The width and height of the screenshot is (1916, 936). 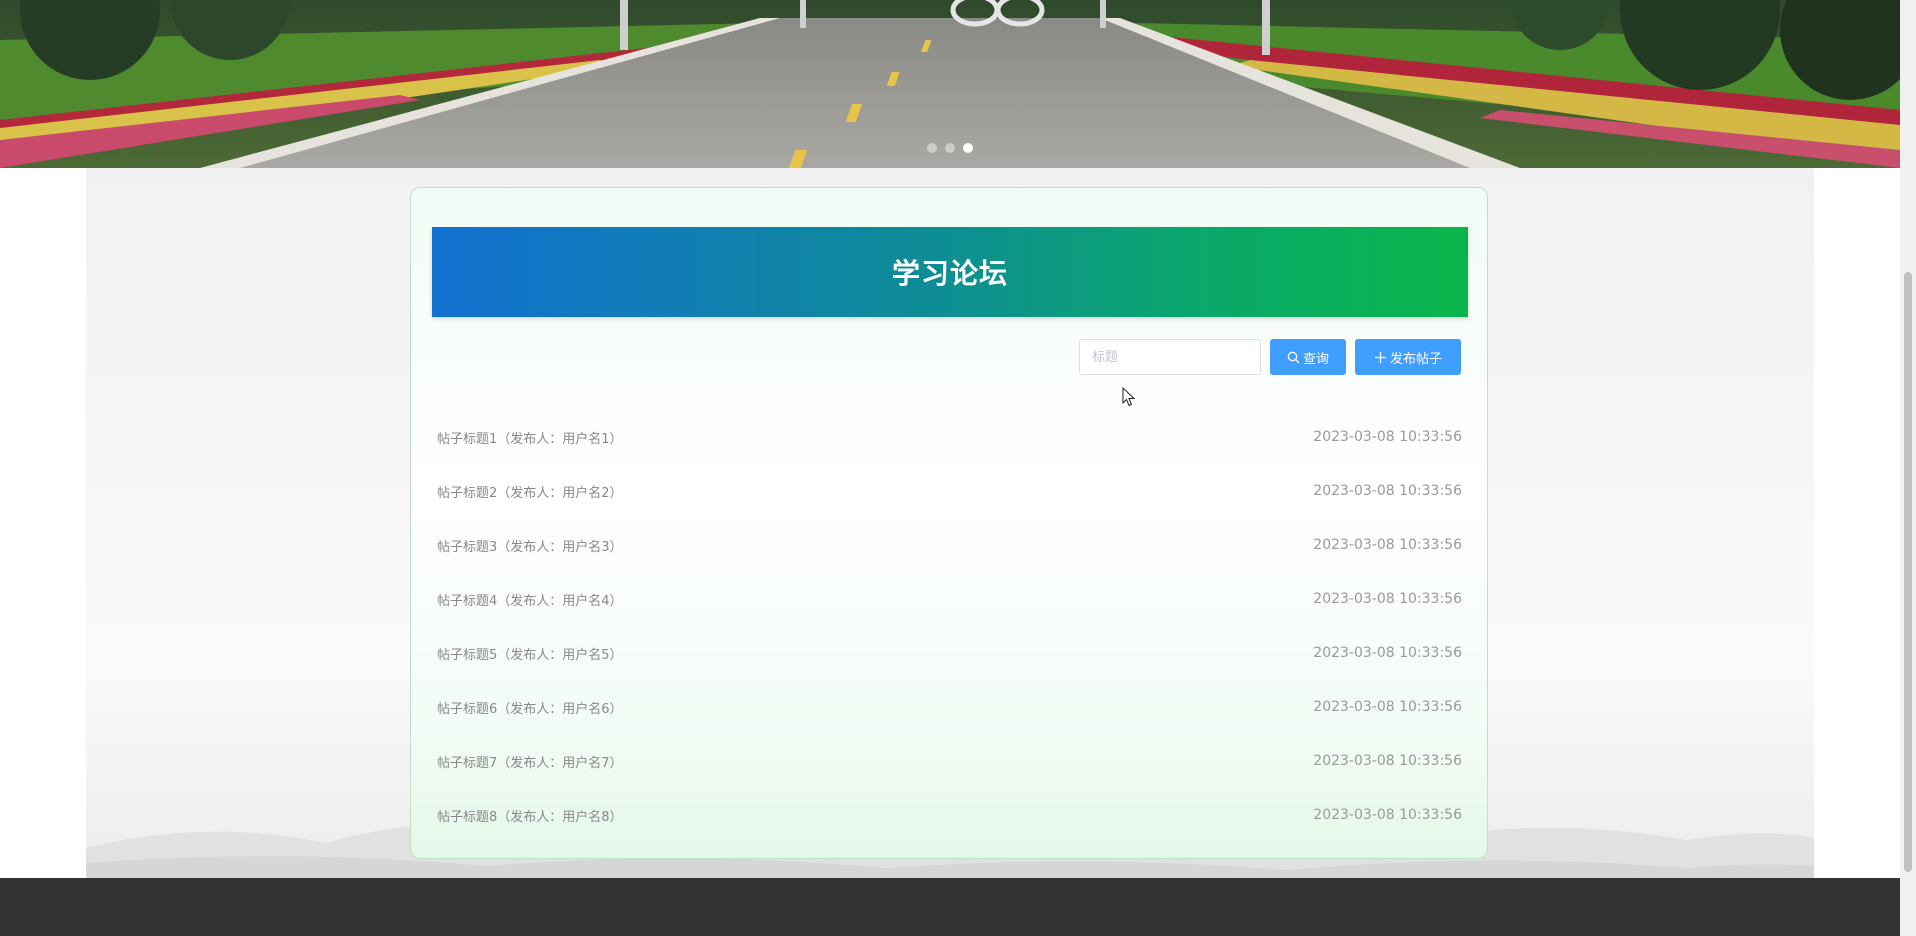 What do you see at coordinates (1908, 572) in the screenshot?
I see `scrollbar-thumb` at bounding box center [1908, 572].